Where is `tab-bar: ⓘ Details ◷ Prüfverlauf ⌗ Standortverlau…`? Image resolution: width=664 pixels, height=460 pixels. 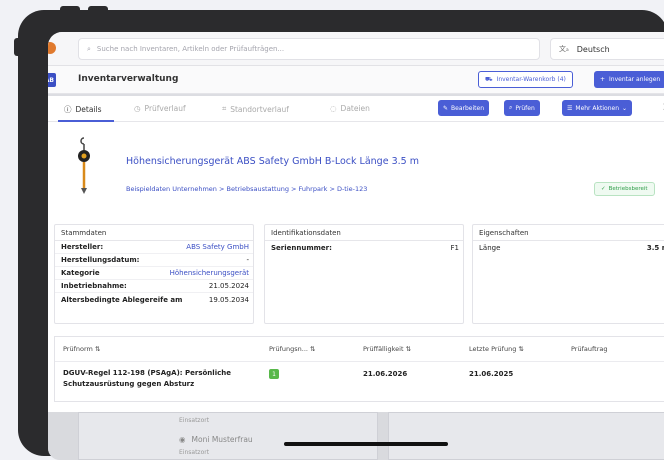 tab-bar: ⓘ Details ◷ Prüfverlauf ⌗ Standortverlau… is located at coordinates (356, 109).